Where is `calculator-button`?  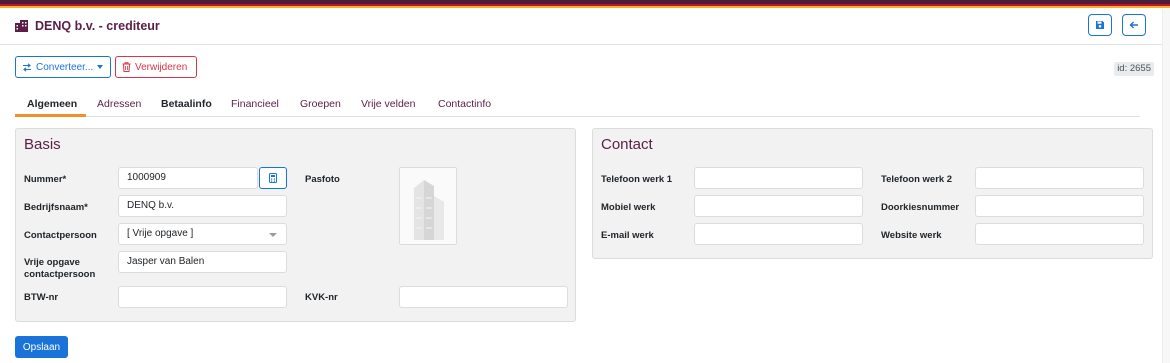 calculator-button is located at coordinates (273, 178).